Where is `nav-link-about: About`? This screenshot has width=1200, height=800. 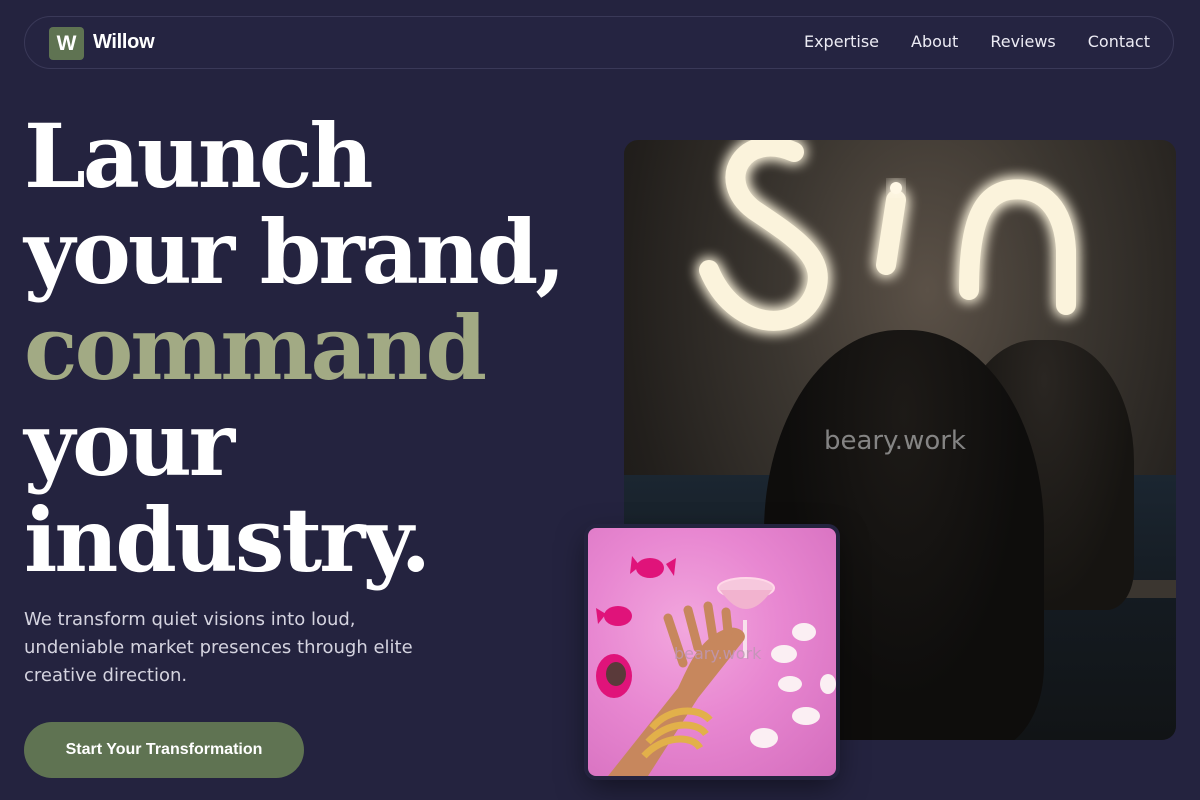 nav-link-about: About is located at coordinates (934, 41).